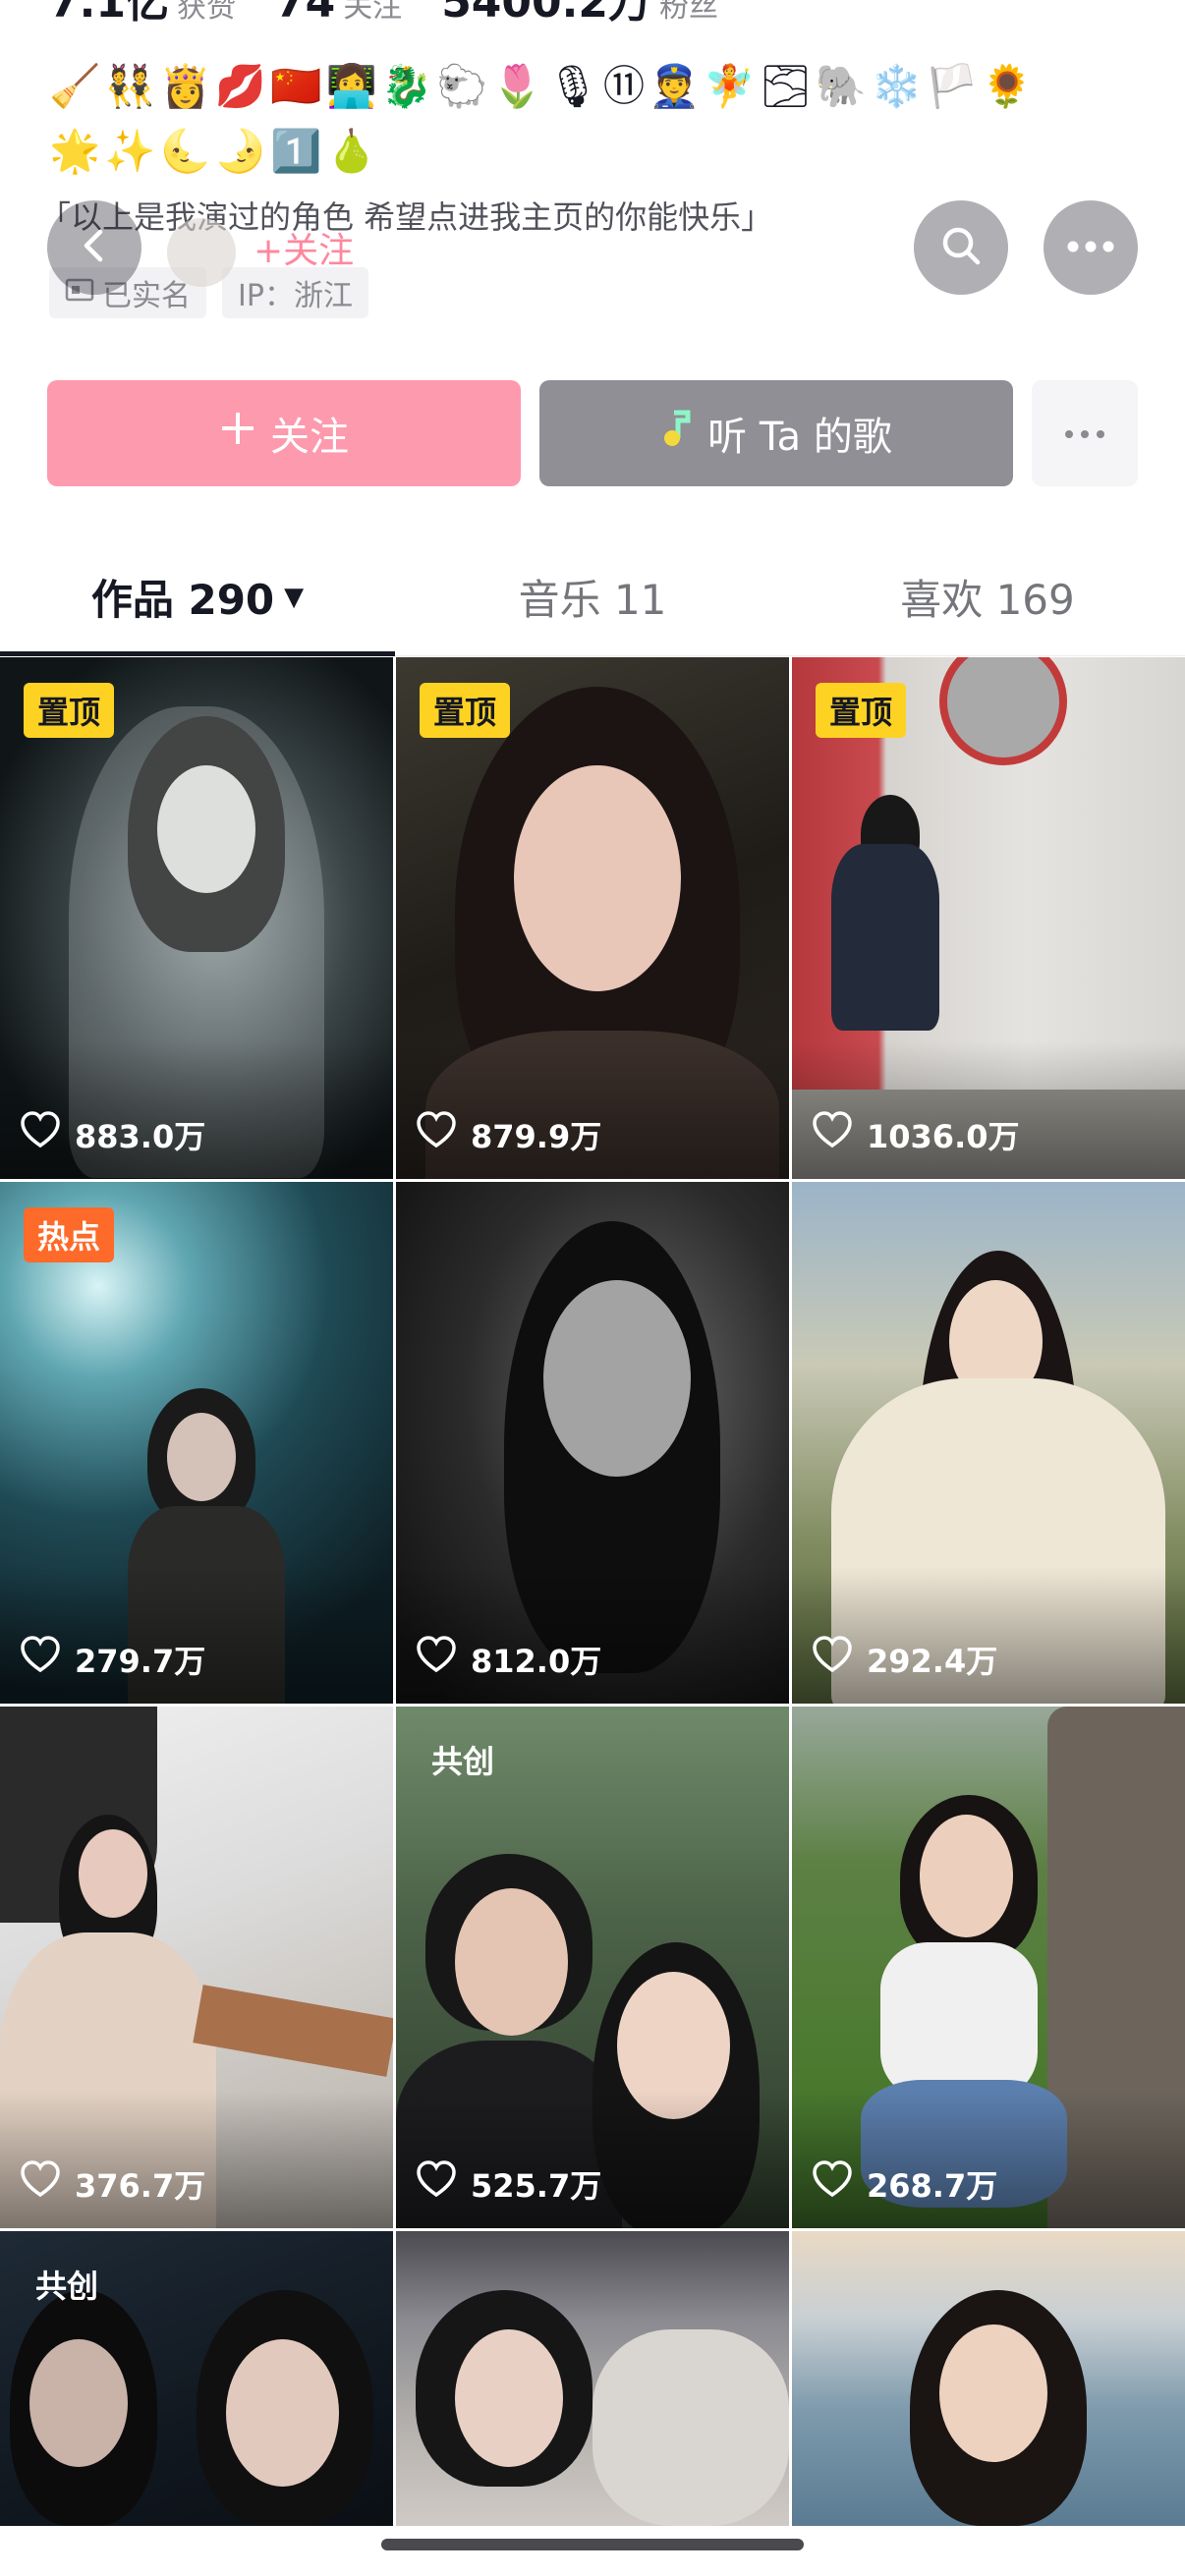 Image resolution: width=1185 pixels, height=2576 pixels. Describe the element at coordinates (592, 1967) in the screenshot. I see `video-tile: 共创 525.7万` at that location.